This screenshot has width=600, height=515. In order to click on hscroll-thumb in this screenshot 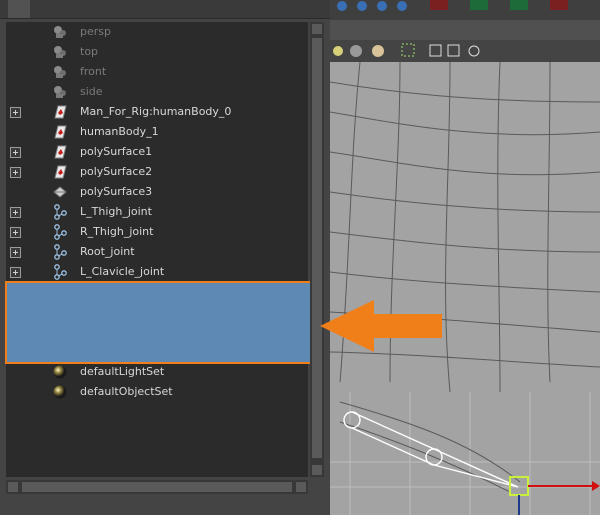, I will do `click(157, 487)`.